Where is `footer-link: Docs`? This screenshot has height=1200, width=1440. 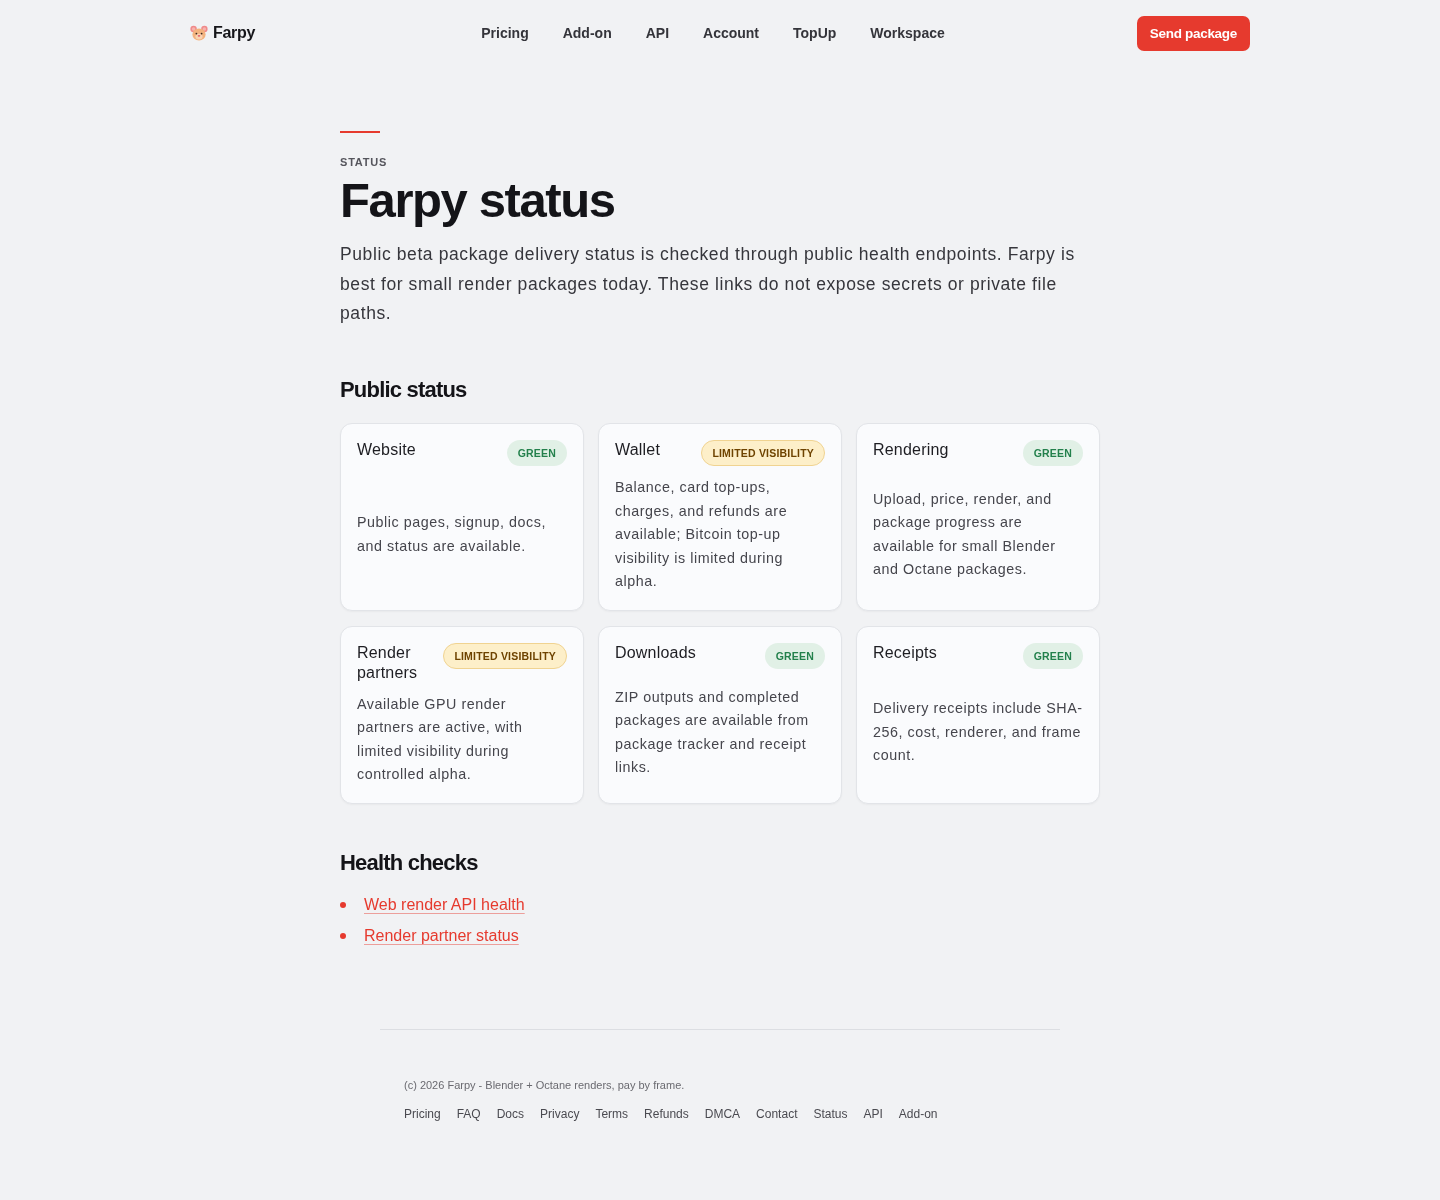 footer-link: Docs is located at coordinates (510, 1114).